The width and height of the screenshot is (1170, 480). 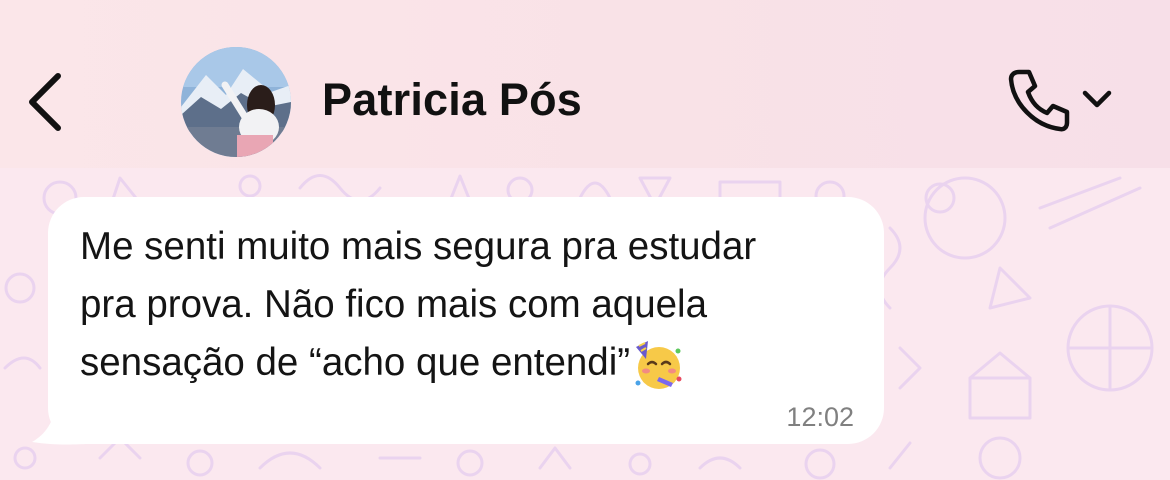 I want to click on contact-name: Patricia Pós, so click(x=452, y=100).